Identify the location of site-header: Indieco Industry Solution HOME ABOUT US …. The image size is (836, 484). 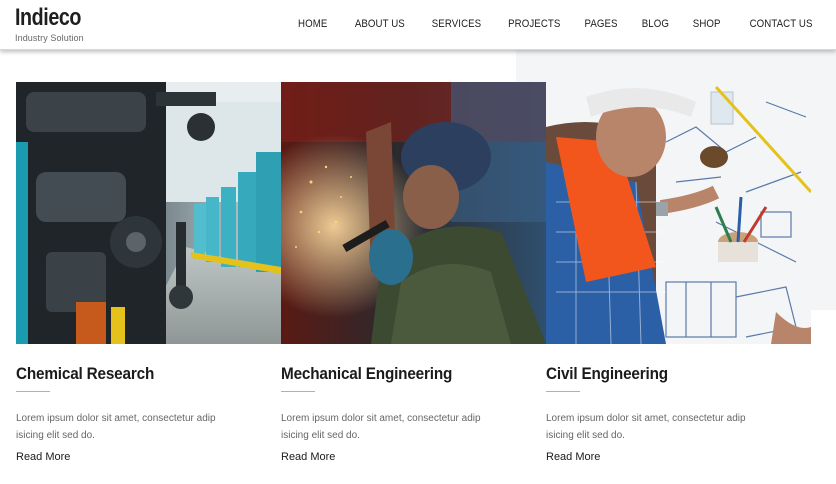
(418, 25).